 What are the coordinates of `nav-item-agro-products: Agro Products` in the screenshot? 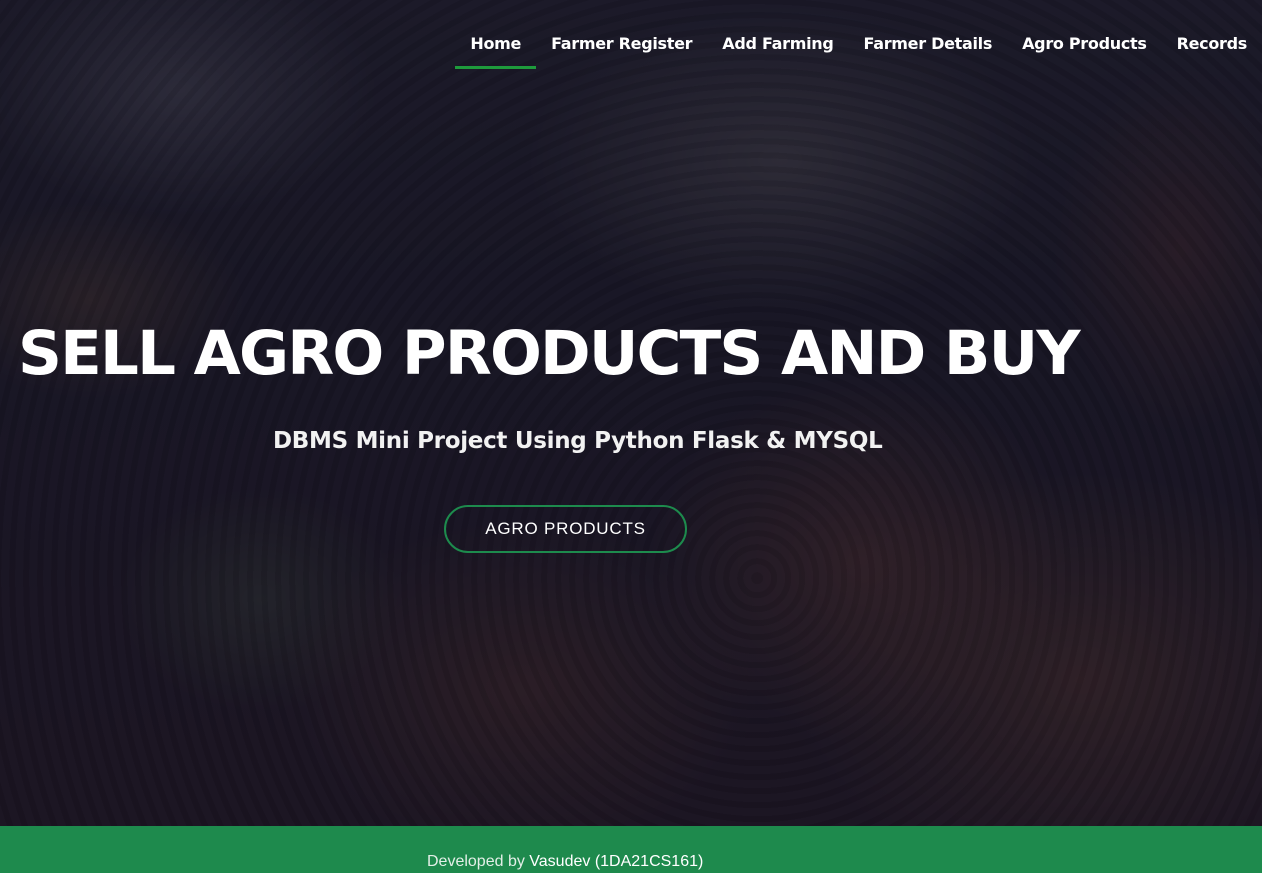 It's located at (1084, 40).